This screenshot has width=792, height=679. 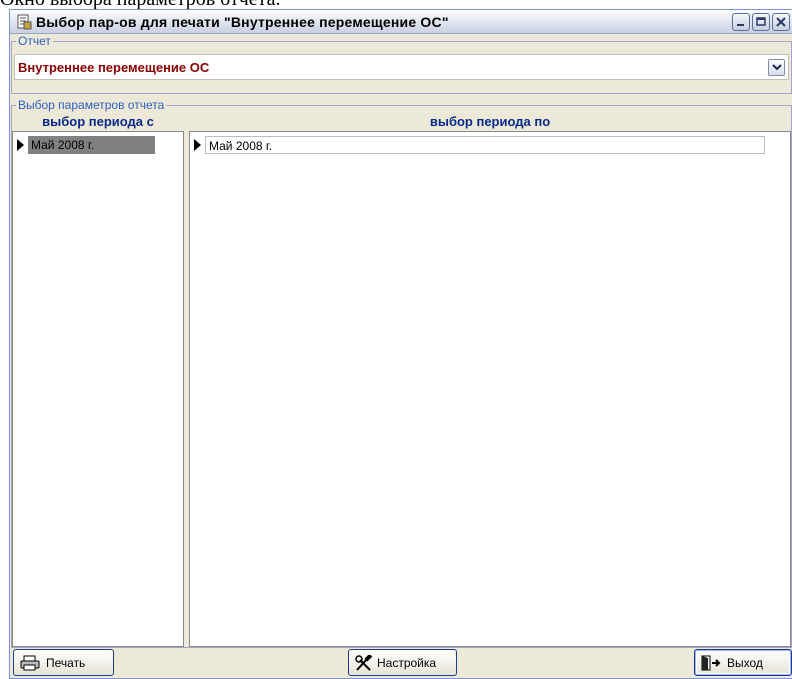 What do you see at coordinates (407, 663) in the screenshot?
I see `settings-button-label: Настройка` at bounding box center [407, 663].